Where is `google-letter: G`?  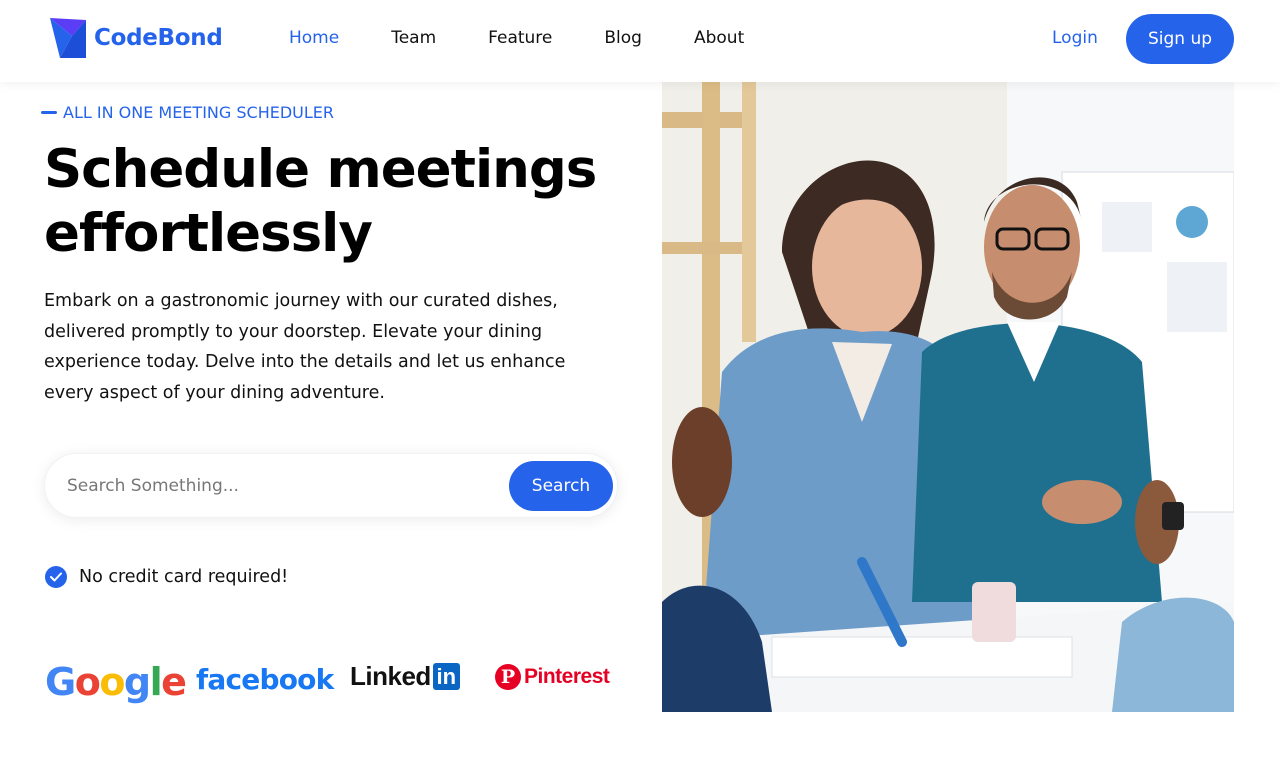 google-letter: G is located at coordinates (60, 682).